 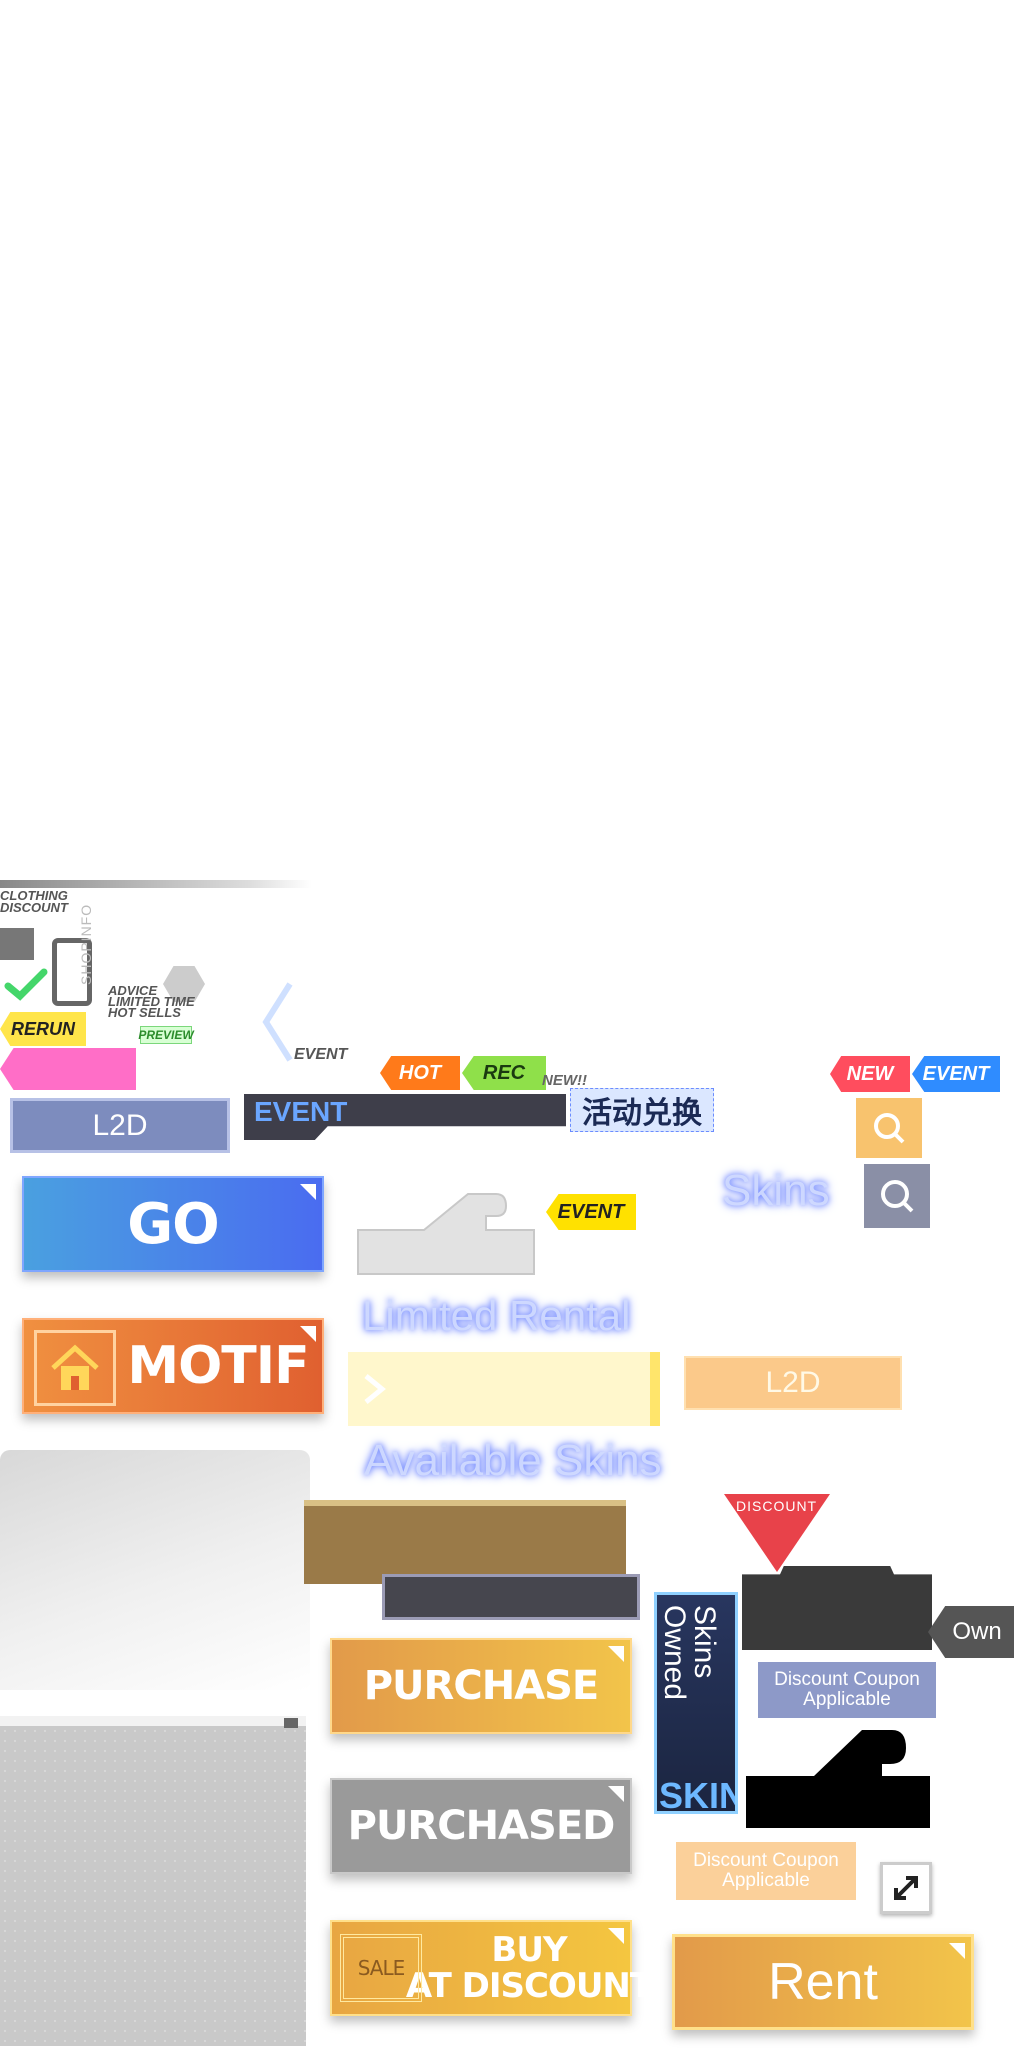 What do you see at coordinates (68, 1069) in the screenshot?
I see `pink-arrow-tab` at bounding box center [68, 1069].